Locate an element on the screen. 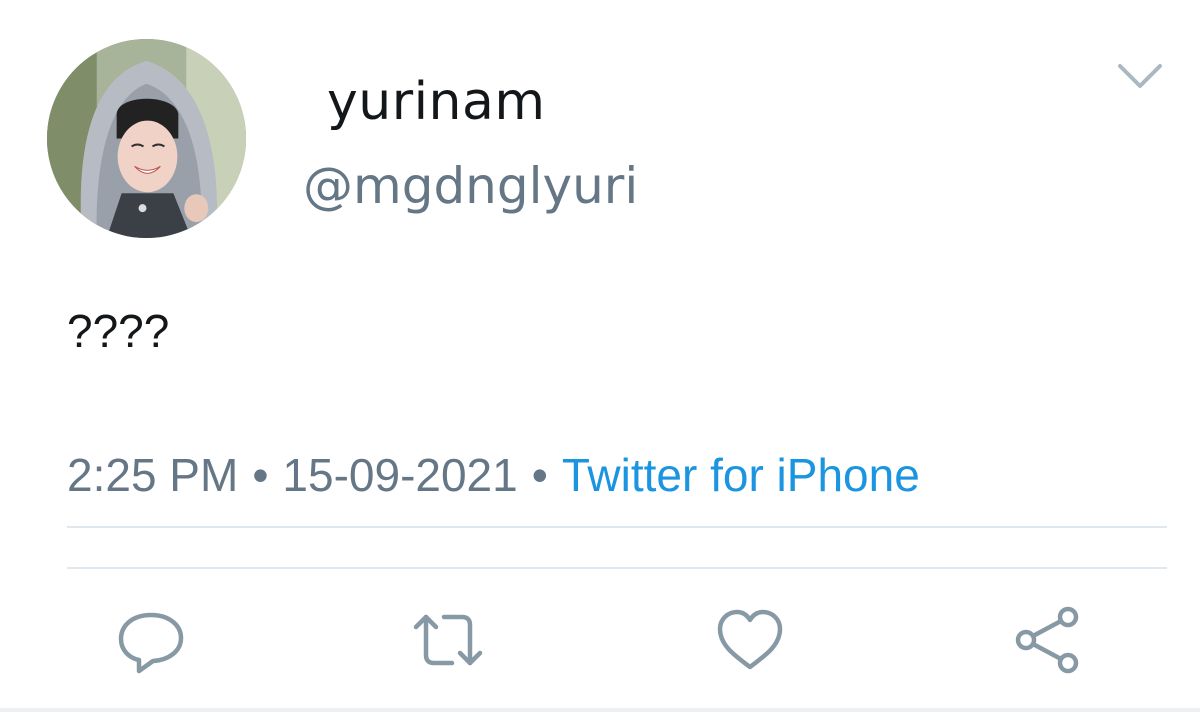  tweet-date: 15-09-2021 is located at coordinates (399, 475).